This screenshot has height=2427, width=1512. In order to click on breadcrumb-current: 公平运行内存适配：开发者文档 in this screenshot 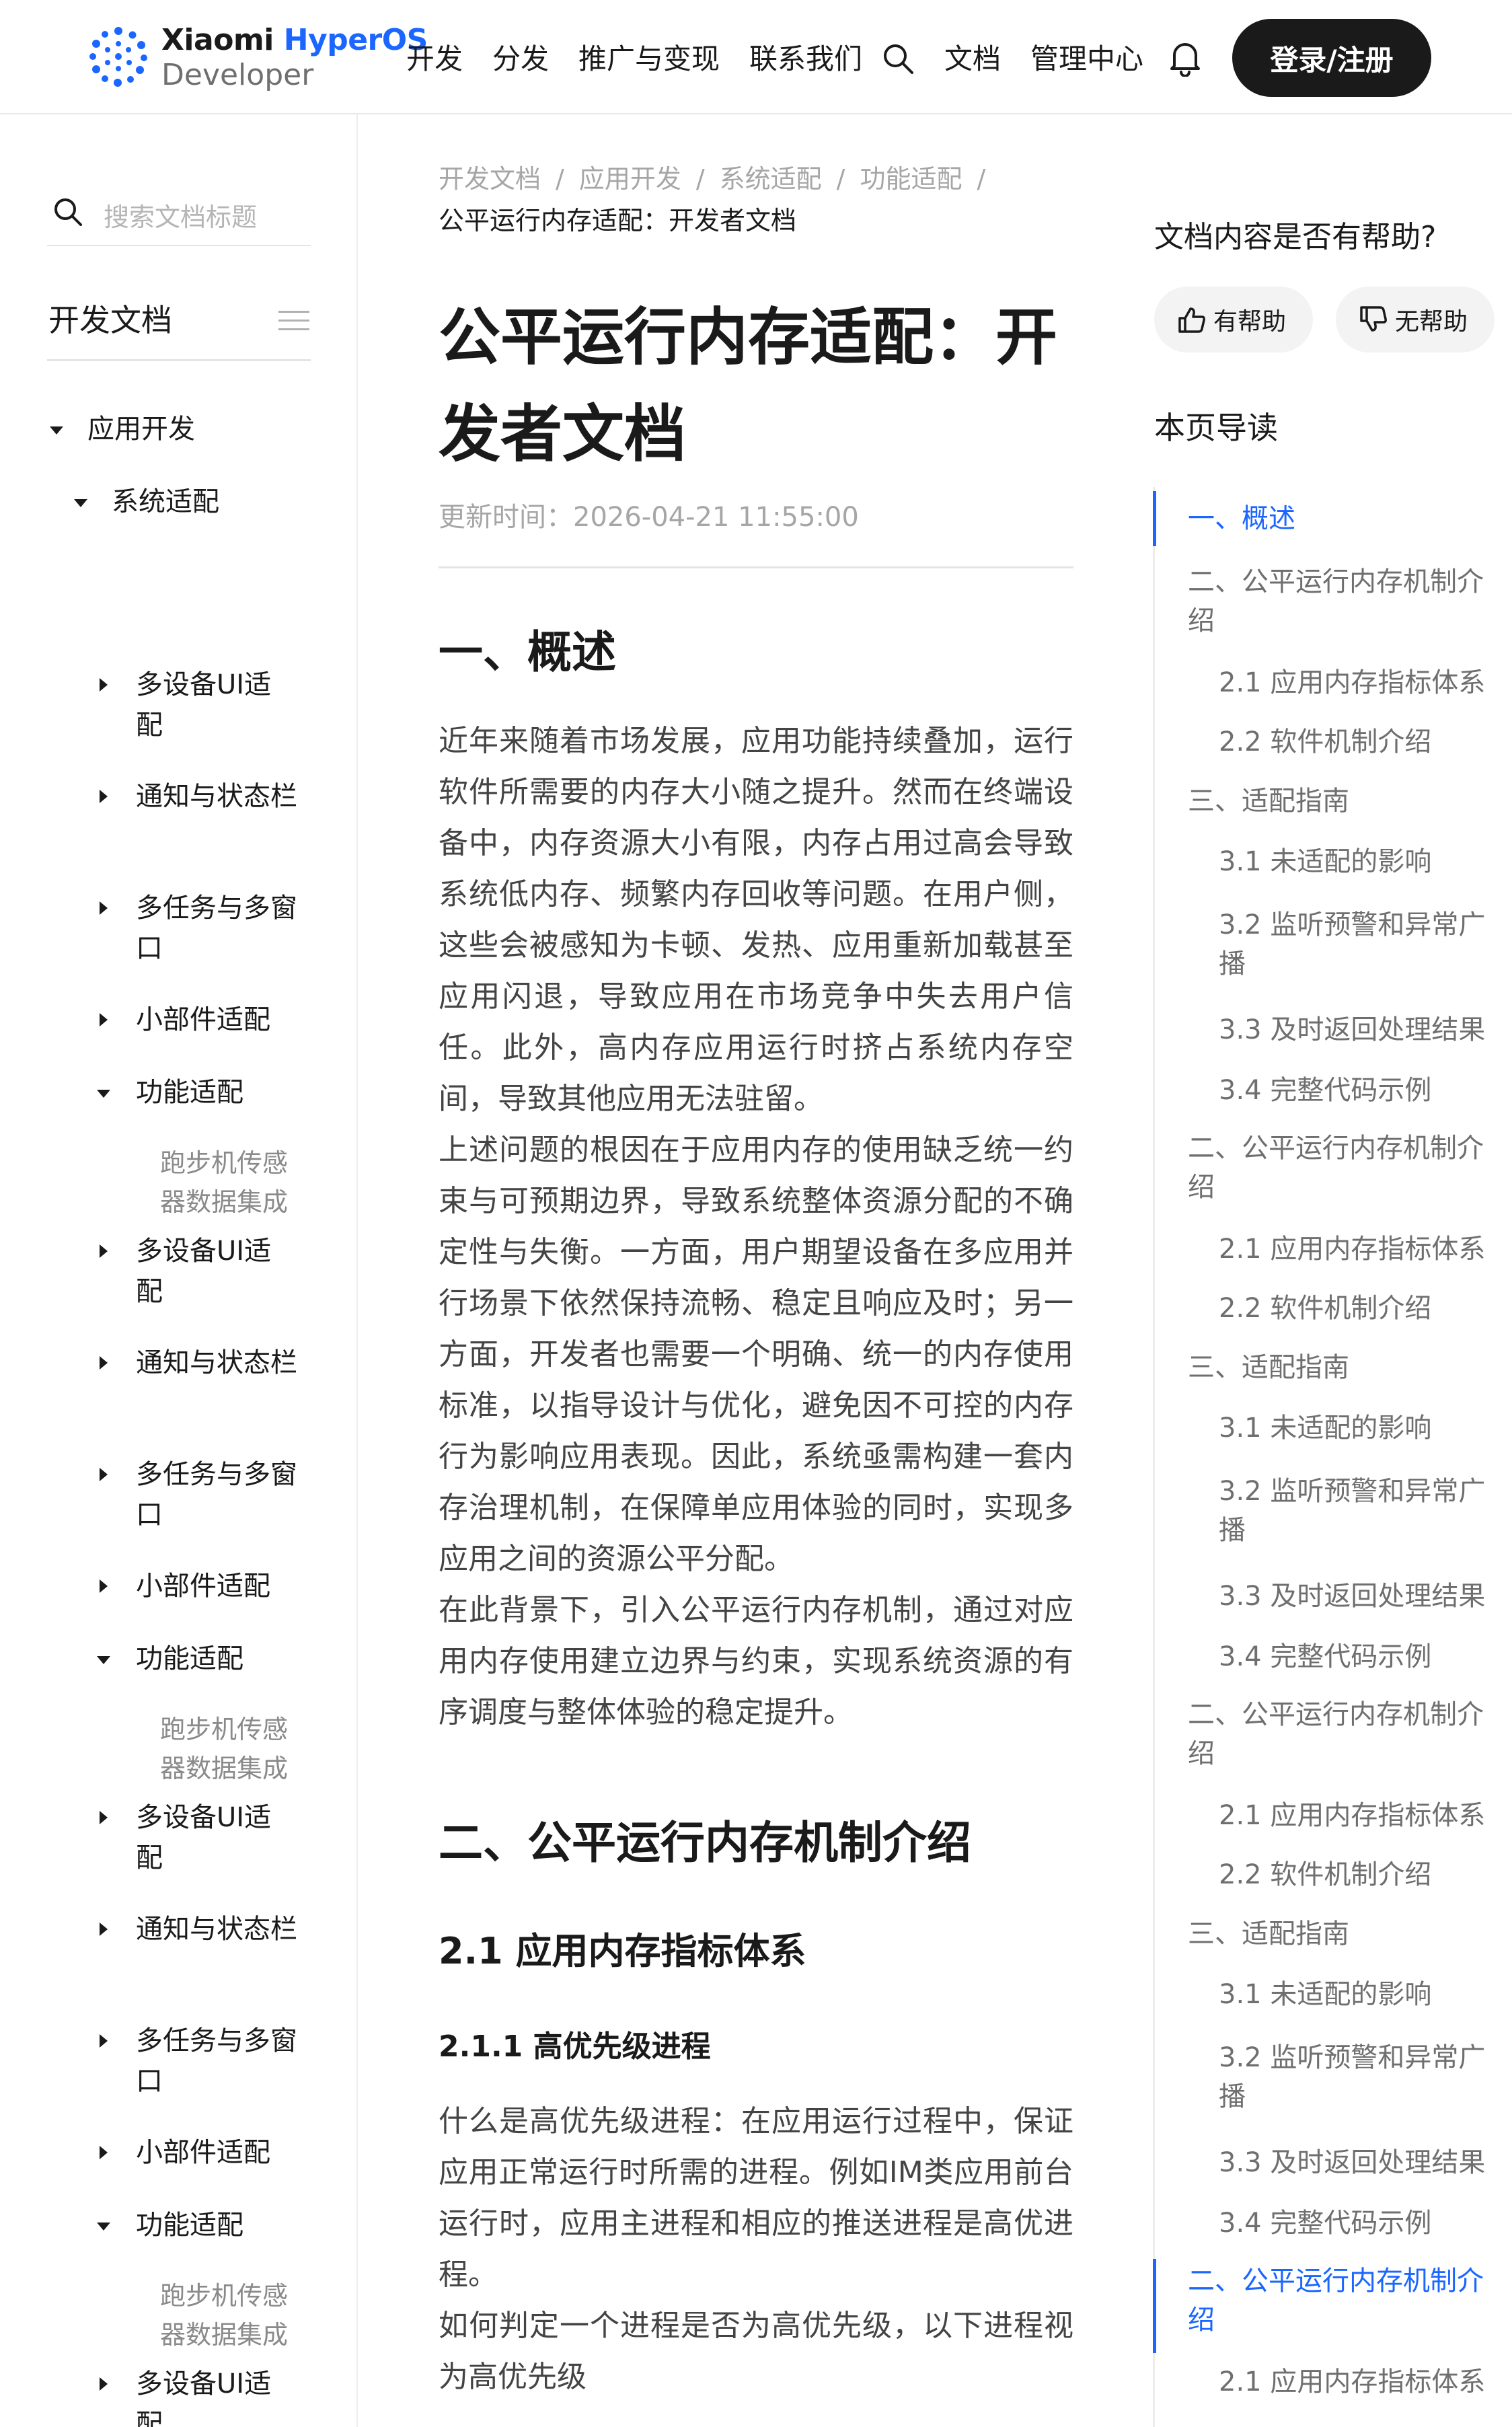, I will do `click(618, 221)`.